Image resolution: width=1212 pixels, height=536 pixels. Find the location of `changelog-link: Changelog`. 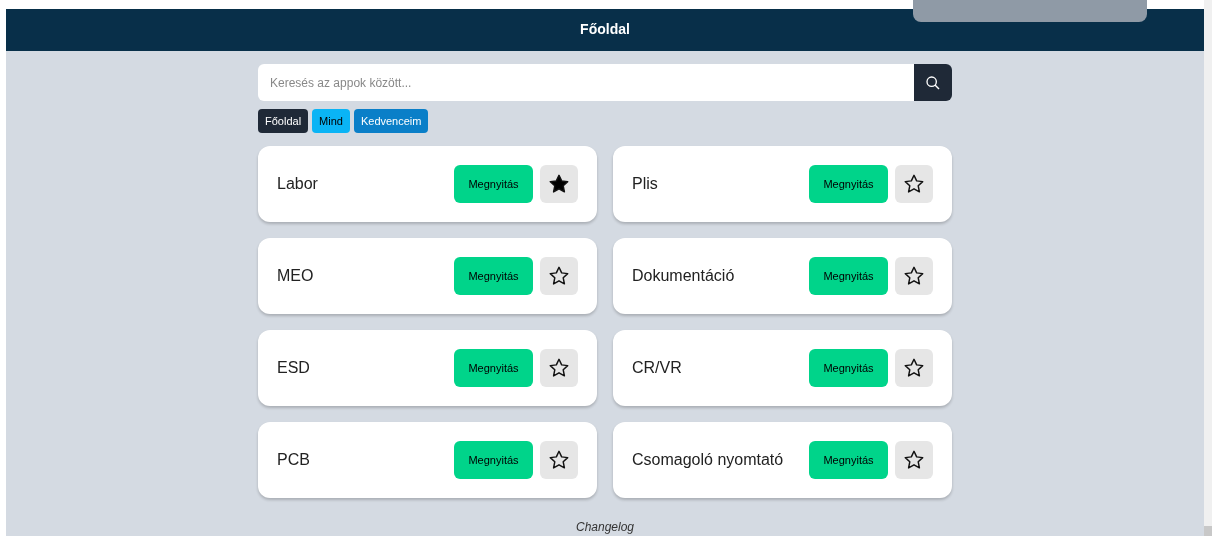

changelog-link: Changelog is located at coordinates (605, 527).